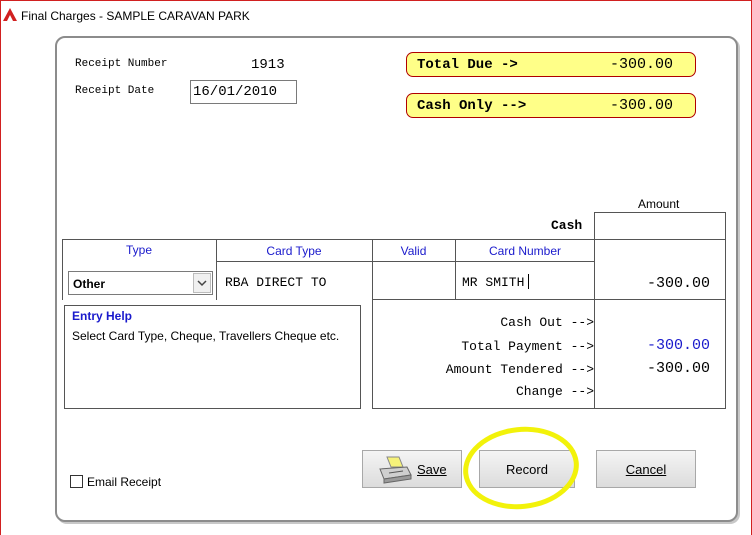 The image size is (752, 535). What do you see at coordinates (655, 283) in the screenshot?
I see `row-amount-field: -300.00` at bounding box center [655, 283].